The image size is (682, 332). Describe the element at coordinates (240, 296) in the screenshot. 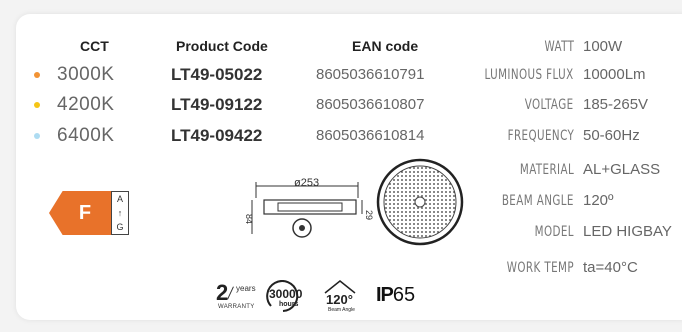

I see `warranty-badge: 2 years WARRANTY` at that location.